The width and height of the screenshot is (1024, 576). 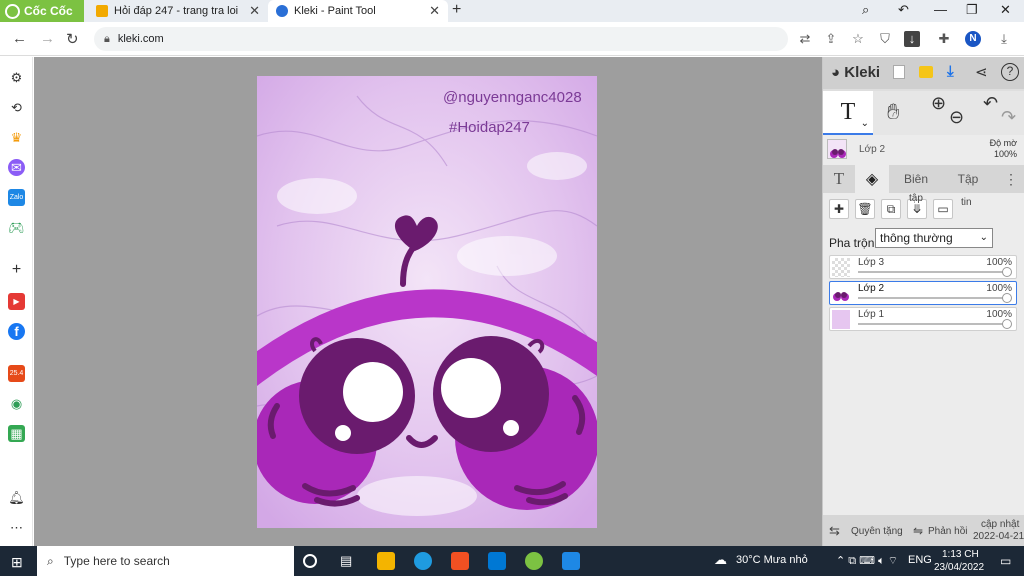 I want to click on notification-center-icon: ▭, so click(x=1005, y=561).